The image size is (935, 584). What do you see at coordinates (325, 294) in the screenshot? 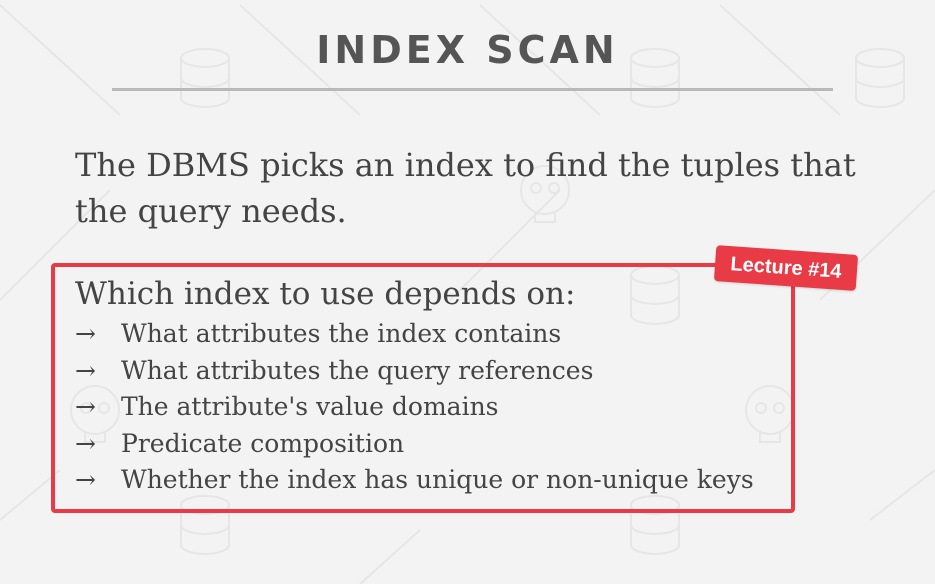
I see `box-heading: Which index to use depends on:` at bounding box center [325, 294].